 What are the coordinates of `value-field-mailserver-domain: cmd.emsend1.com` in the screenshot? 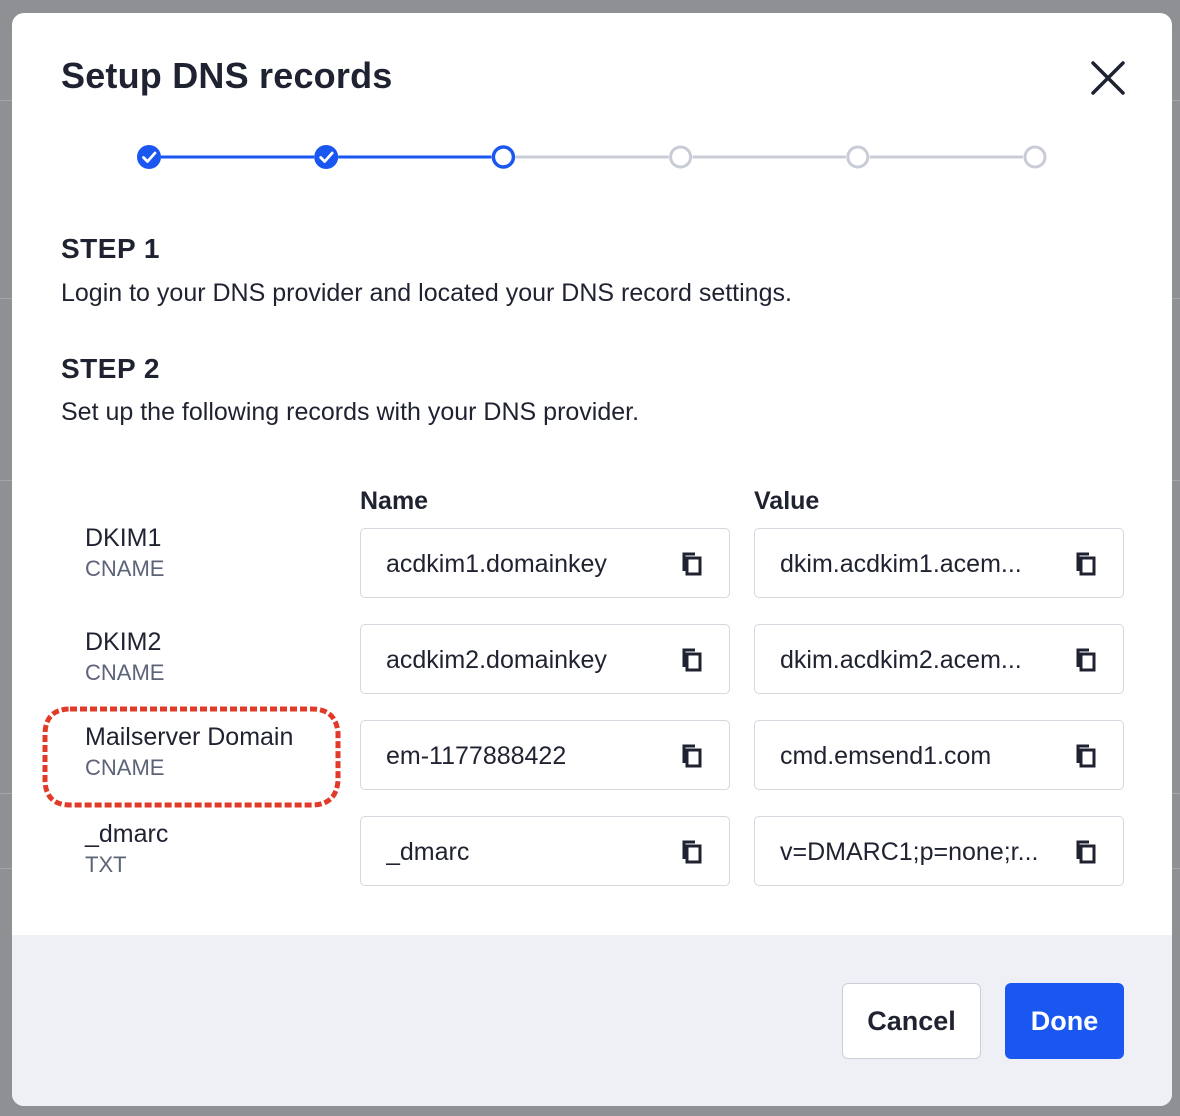 It's located at (939, 755).